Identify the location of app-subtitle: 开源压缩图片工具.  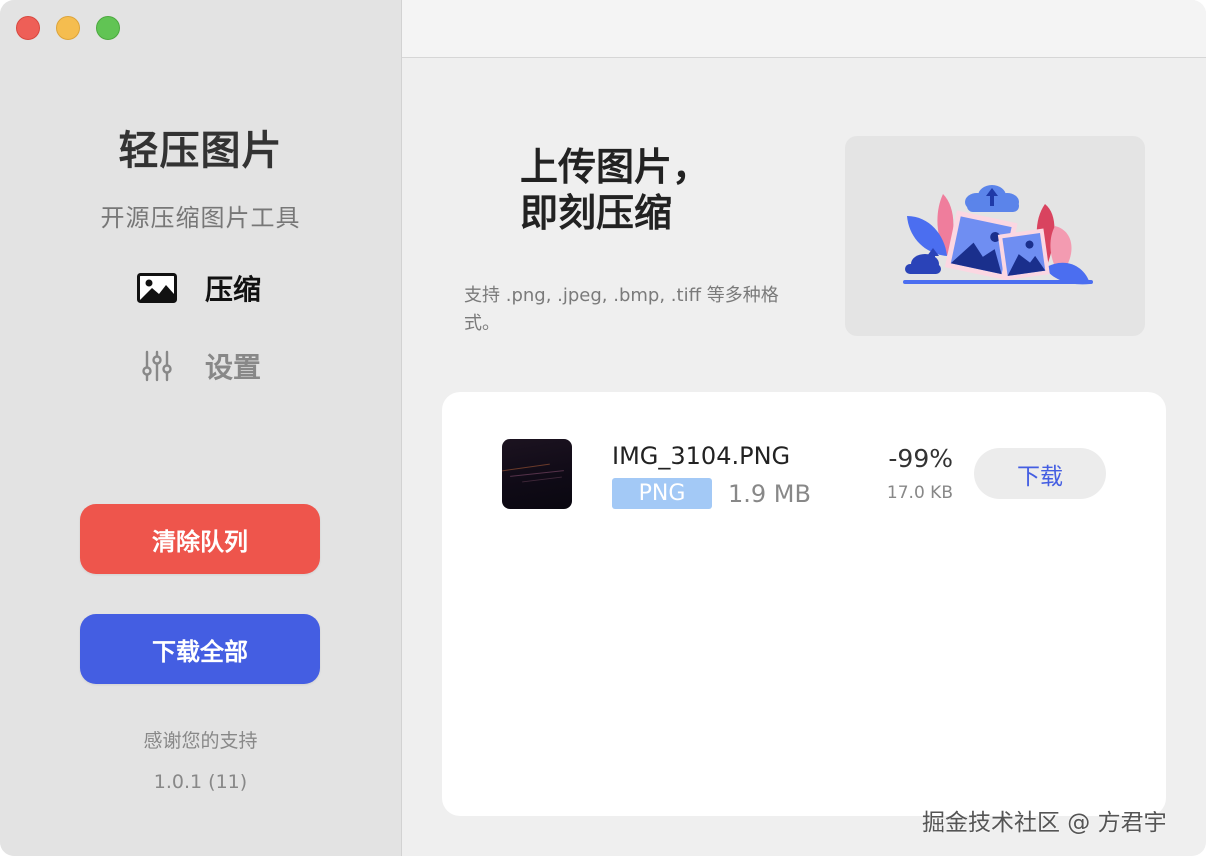
(200, 218).